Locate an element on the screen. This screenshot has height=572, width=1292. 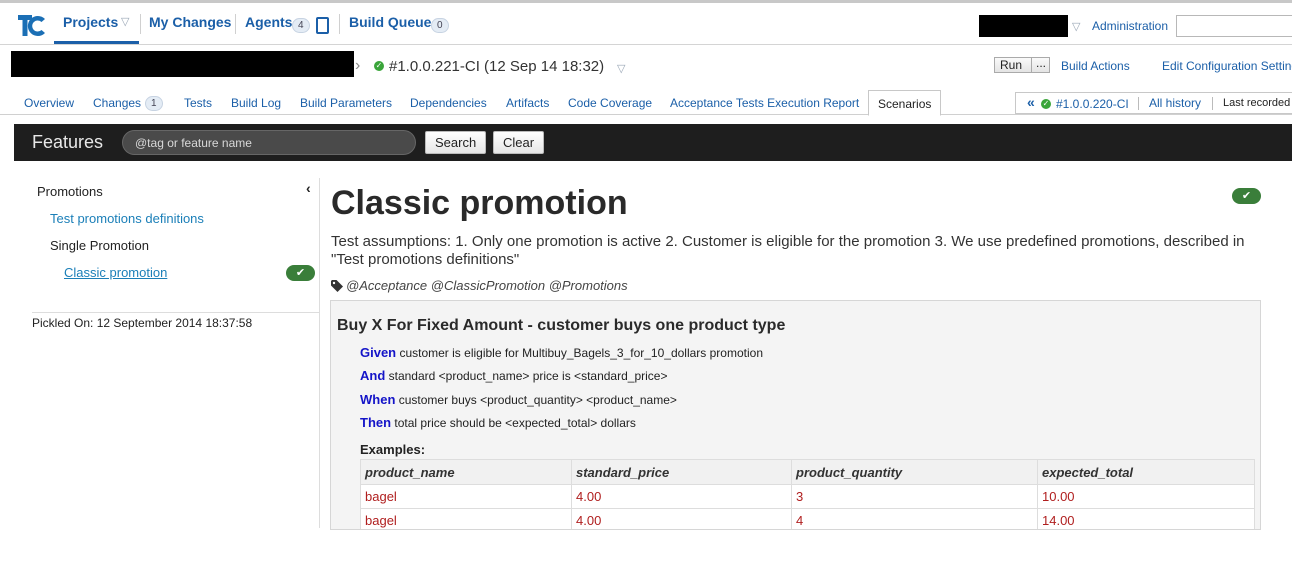
step-keyword: When is located at coordinates (378, 399).